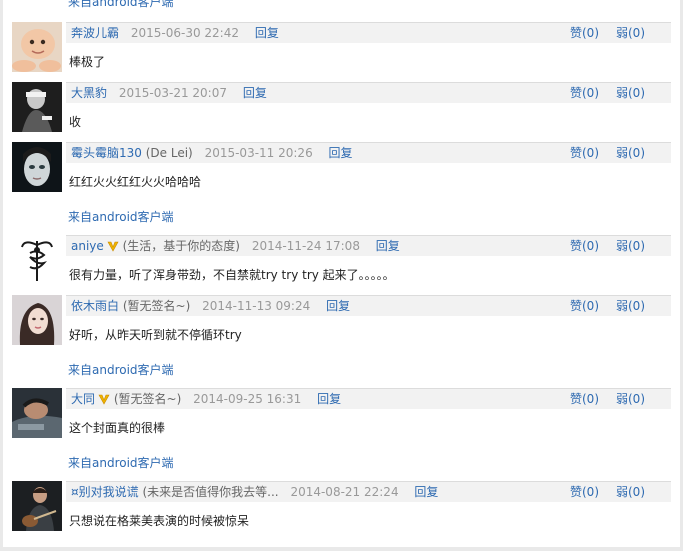 The width and height of the screenshot is (683, 551). I want to click on guitarist-photo-icon, so click(37, 506).